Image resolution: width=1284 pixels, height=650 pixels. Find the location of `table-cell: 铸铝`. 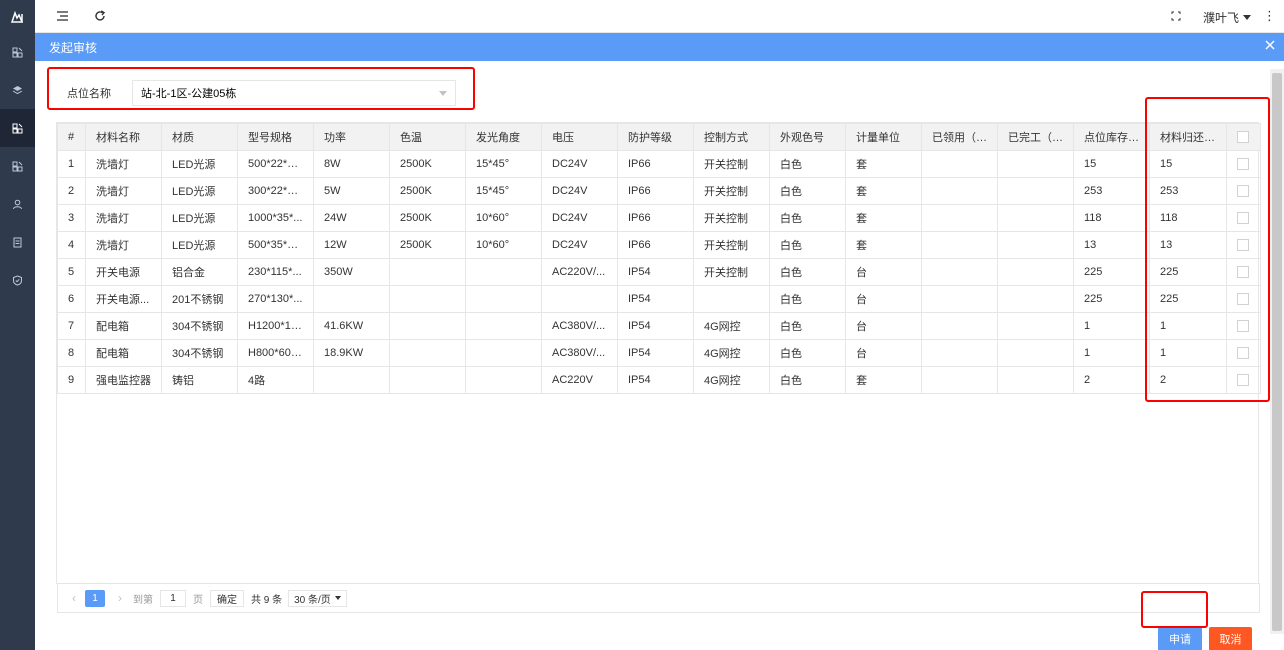

table-cell: 铸铝 is located at coordinates (199, 380).